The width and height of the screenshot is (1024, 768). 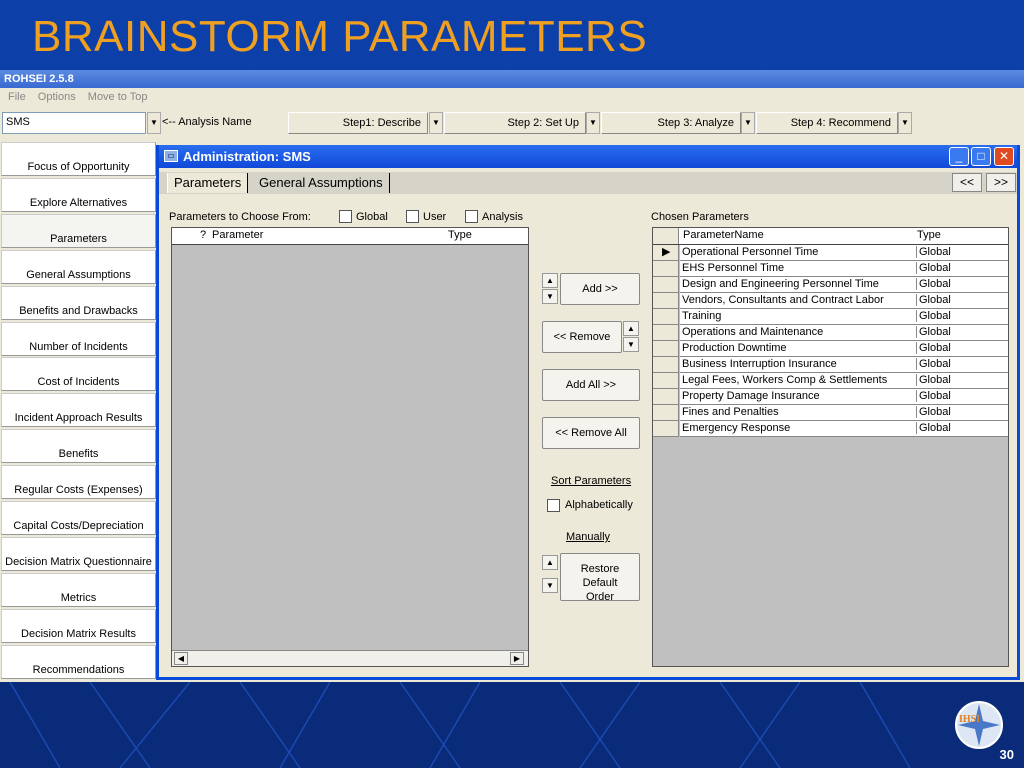 I want to click on minimize-icon: _, so click(x=959, y=156).